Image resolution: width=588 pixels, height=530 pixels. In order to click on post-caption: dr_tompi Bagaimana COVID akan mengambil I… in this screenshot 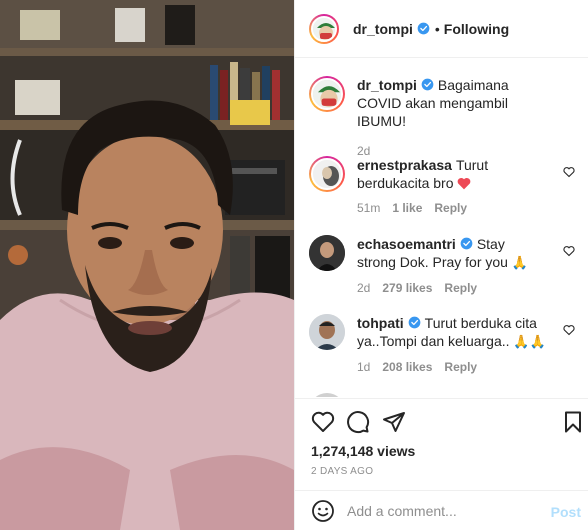, I will do `click(444, 117)`.